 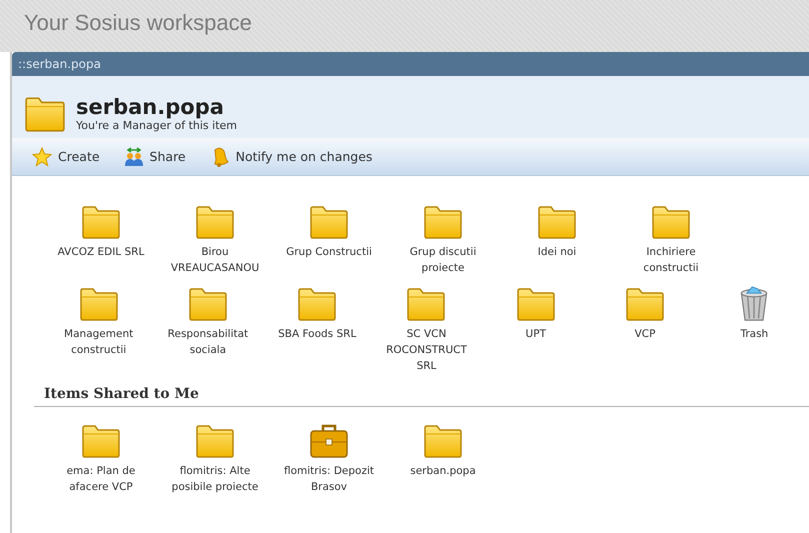 I want to click on item-tile: Grup Constructii, so click(x=329, y=240).